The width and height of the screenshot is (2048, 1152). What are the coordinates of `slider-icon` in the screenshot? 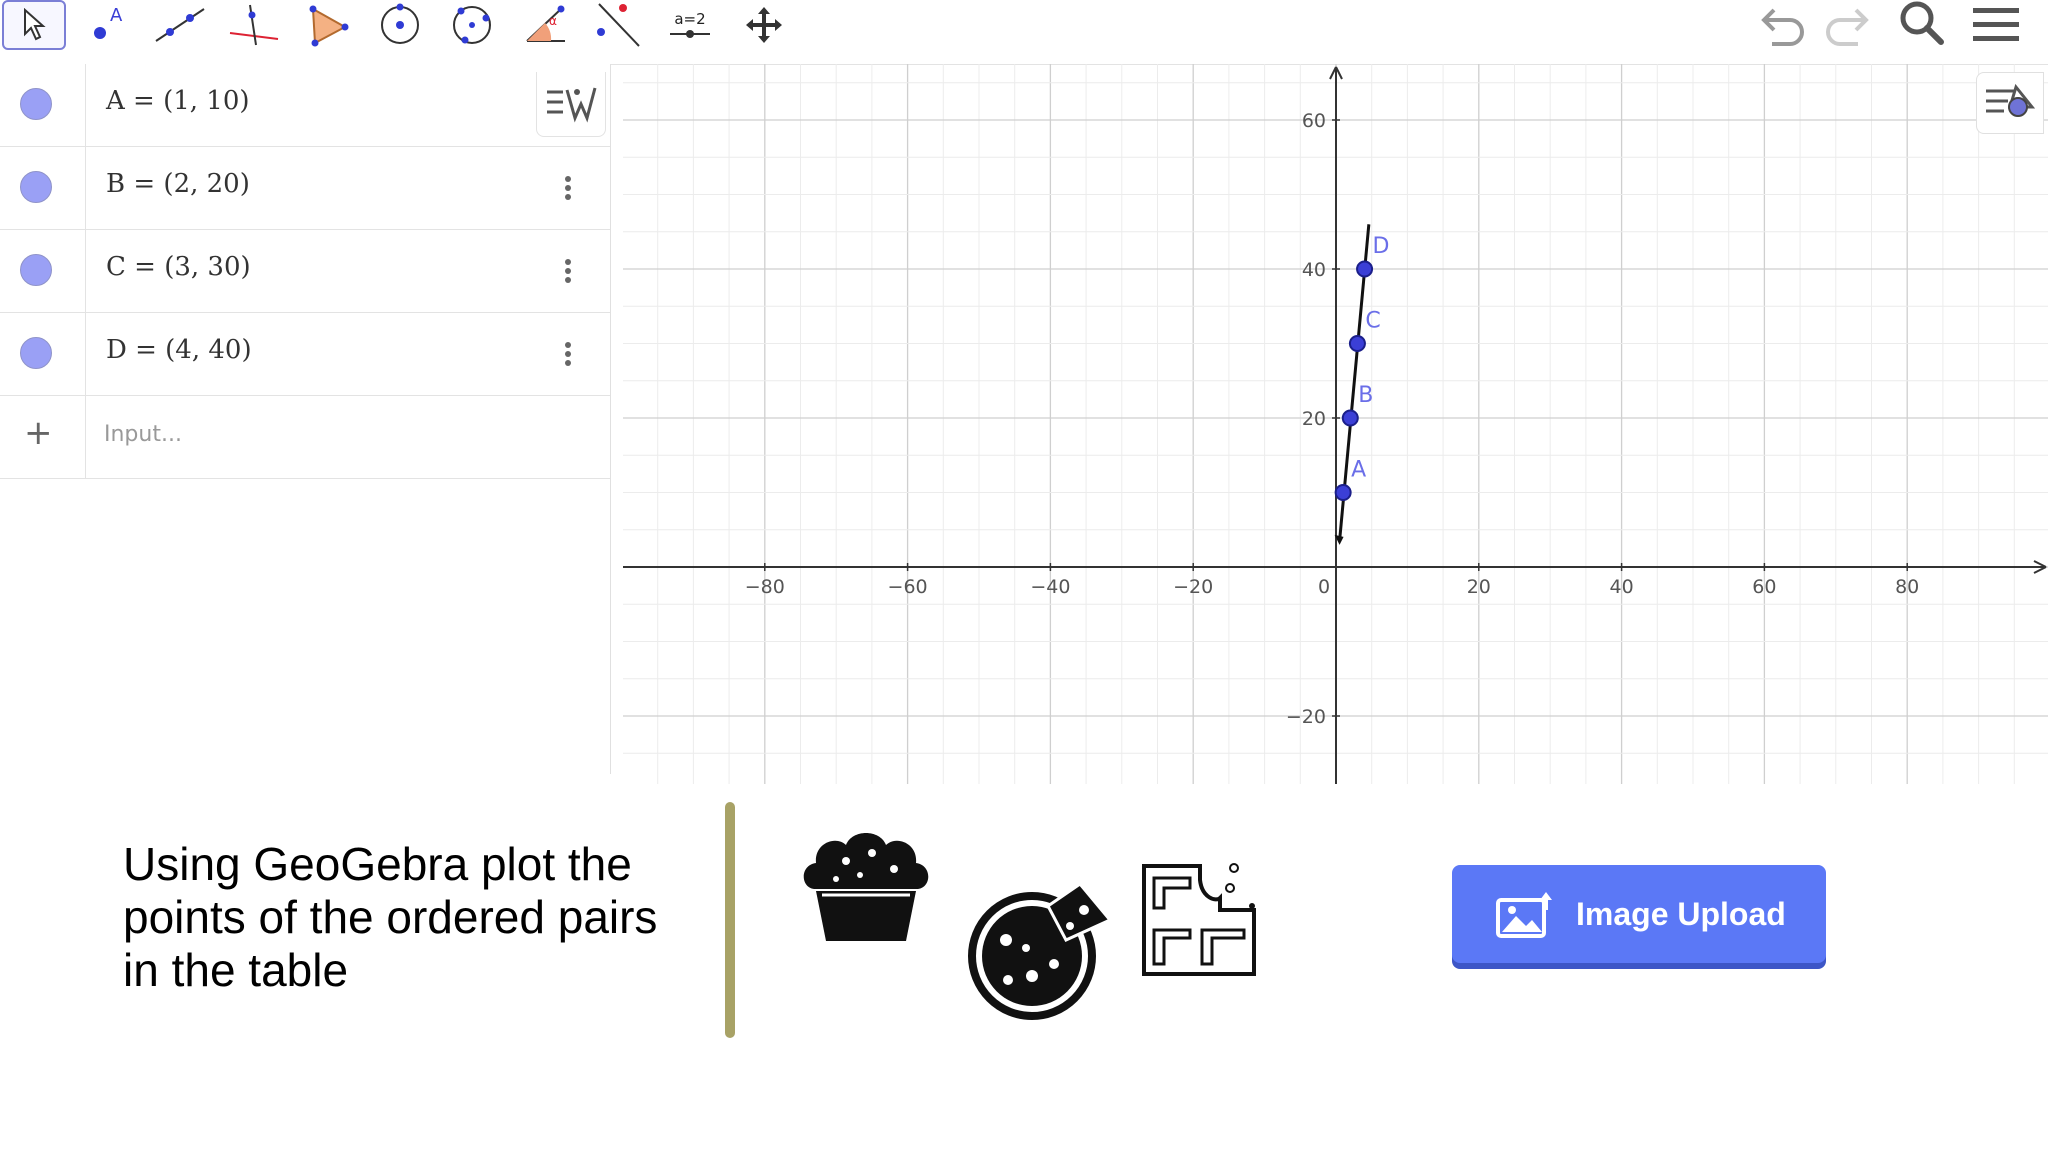 It's located at (690, 34).